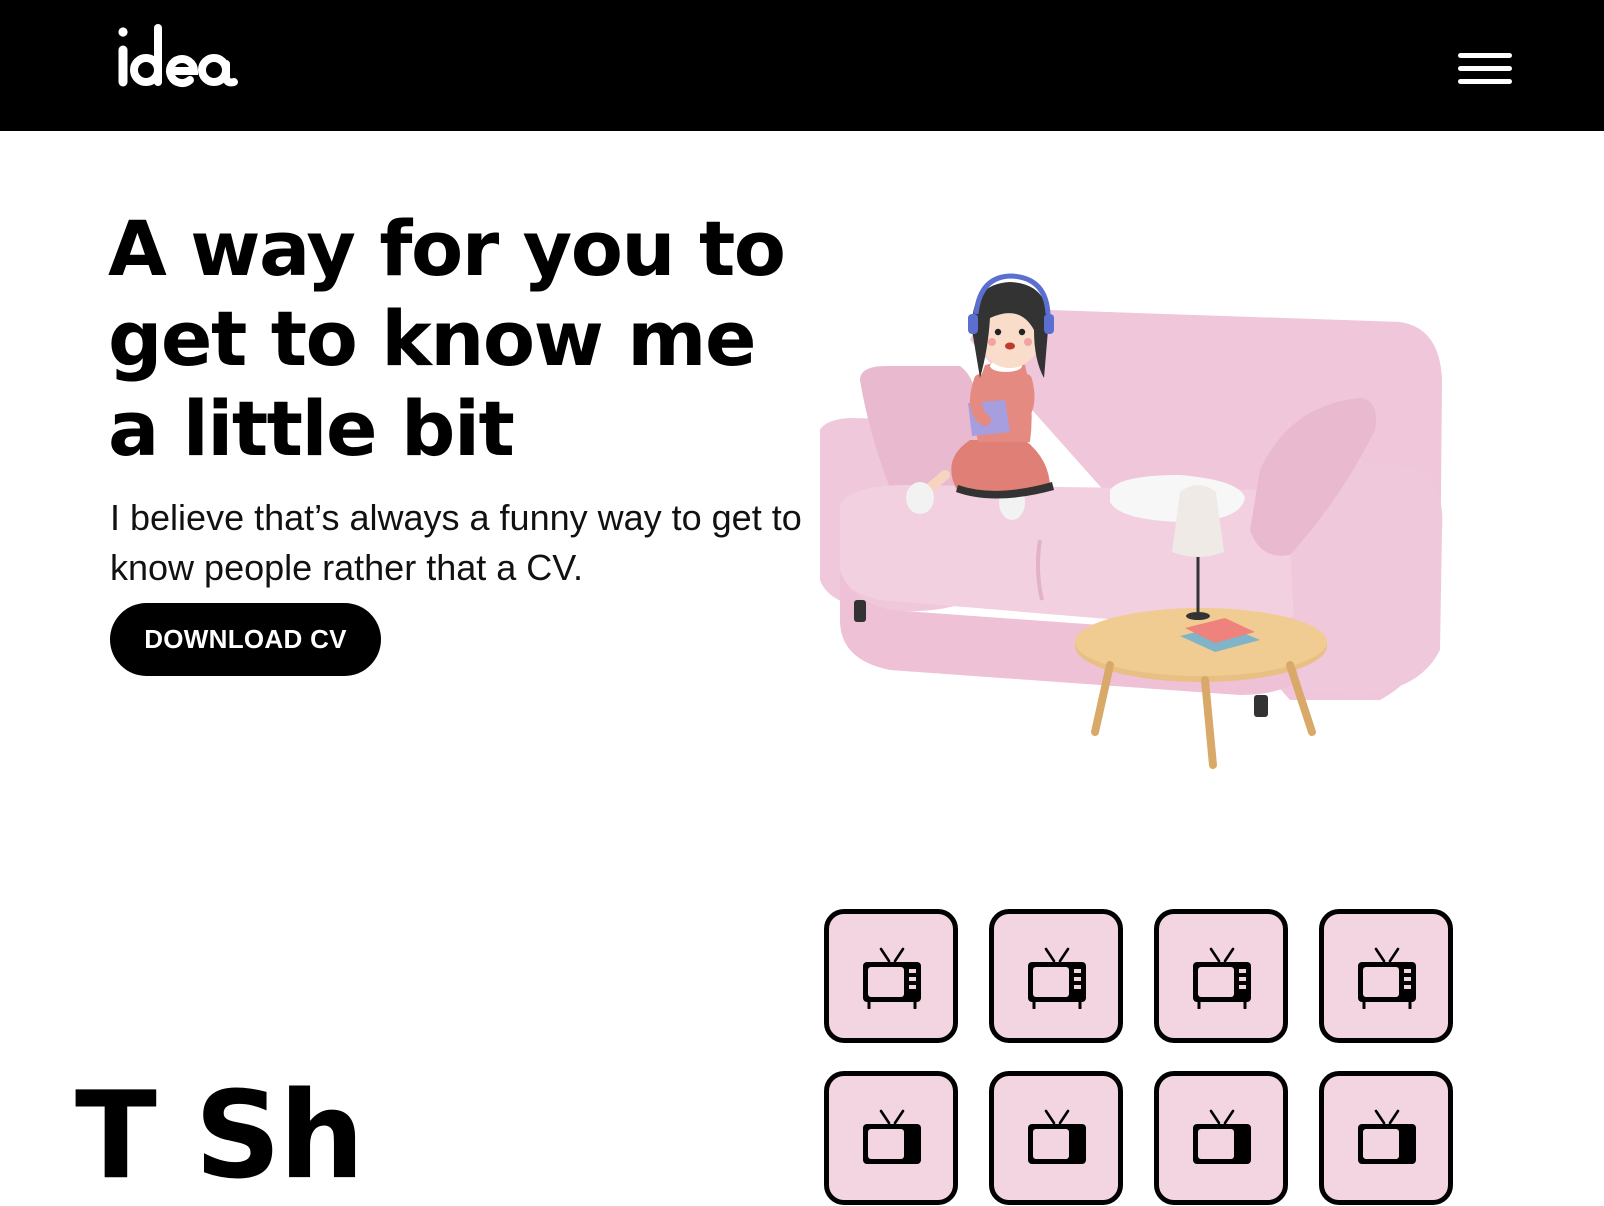 Image resolution: width=1604 pixels, height=1206 pixels. Describe the element at coordinates (219, 1136) in the screenshot. I see `section-heading-partial: T Sh` at that location.